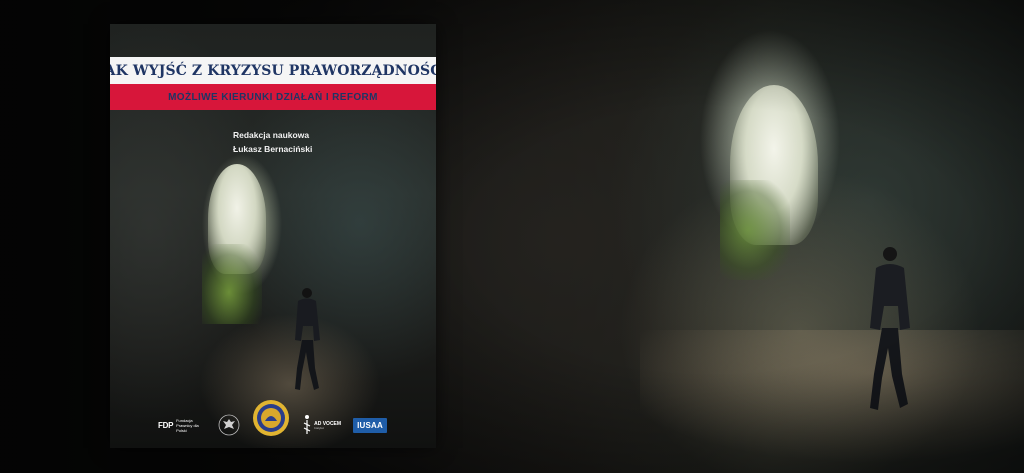  Describe the element at coordinates (232, 284) in the screenshot. I see `cover-cave-plants` at that location.